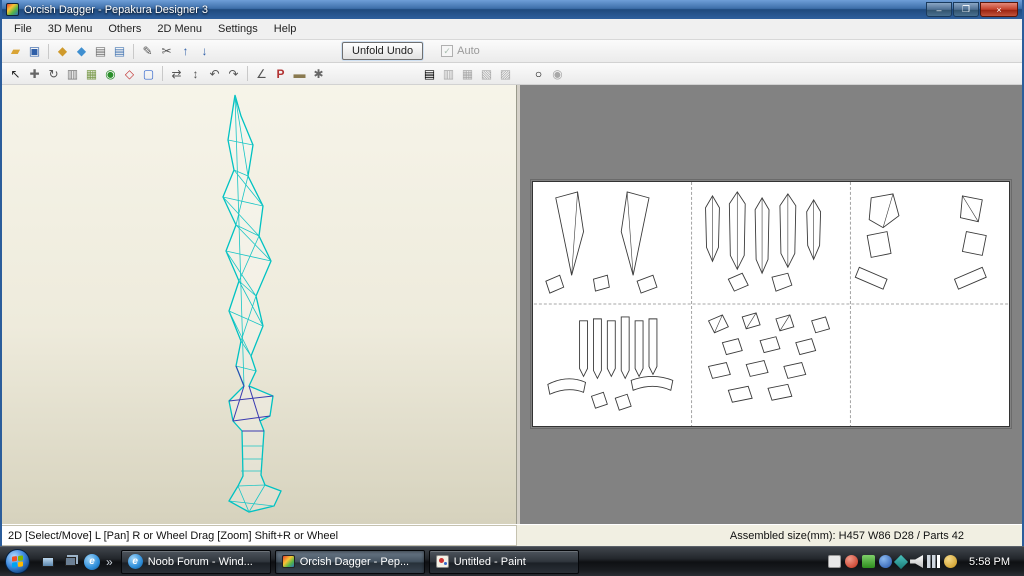 The image size is (1024, 576). What do you see at coordinates (288, 561) in the screenshot?
I see `pepakura-icon` at bounding box center [288, 561].